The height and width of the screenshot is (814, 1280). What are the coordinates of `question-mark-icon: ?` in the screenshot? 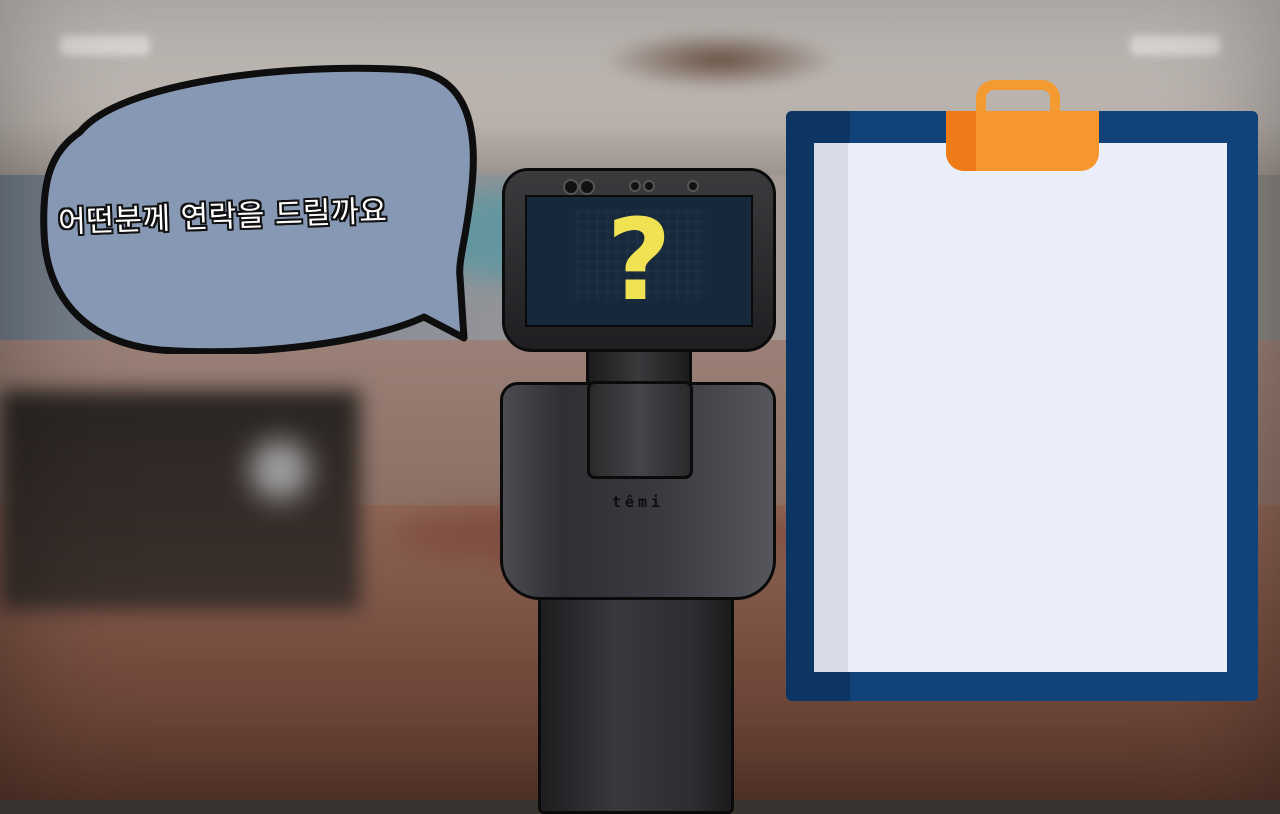 It's located at (639, 261).